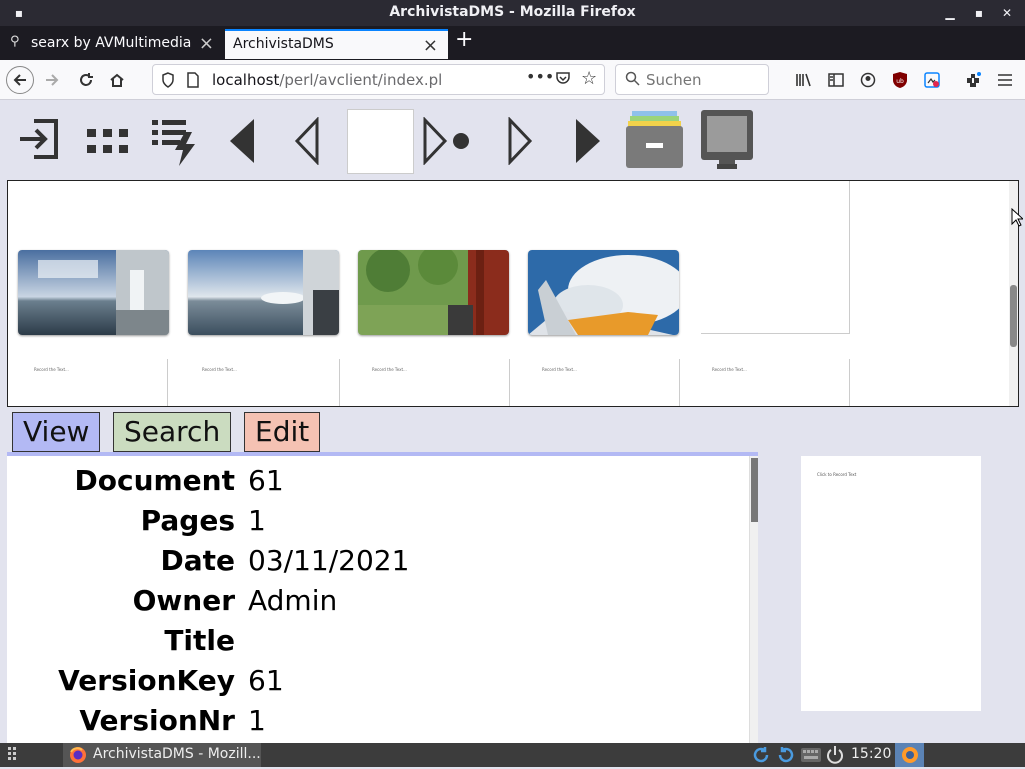 The width and height of the screenshot is (1025, 769). Describe the element at coordinates (307, 142) in the screenshot. I see `previous-page-icon` at that location.